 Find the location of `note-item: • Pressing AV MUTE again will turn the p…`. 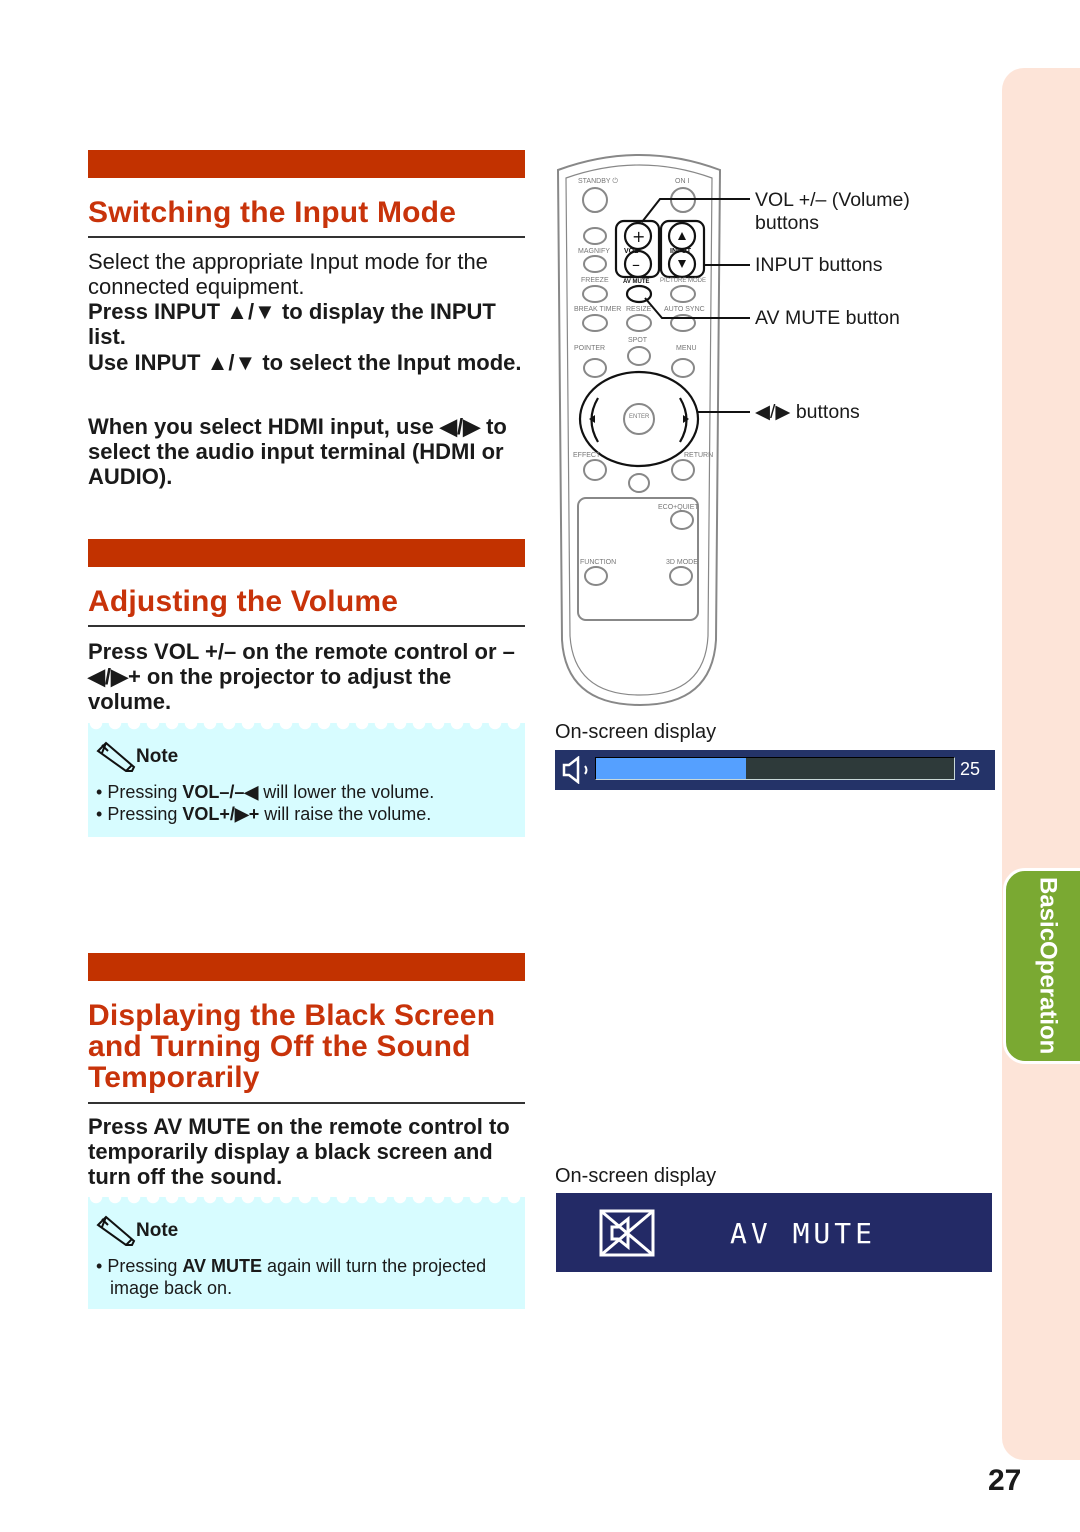

note-item: • Pressing AV MUTE again will turn the p… is located at coordinates (291, 1277).